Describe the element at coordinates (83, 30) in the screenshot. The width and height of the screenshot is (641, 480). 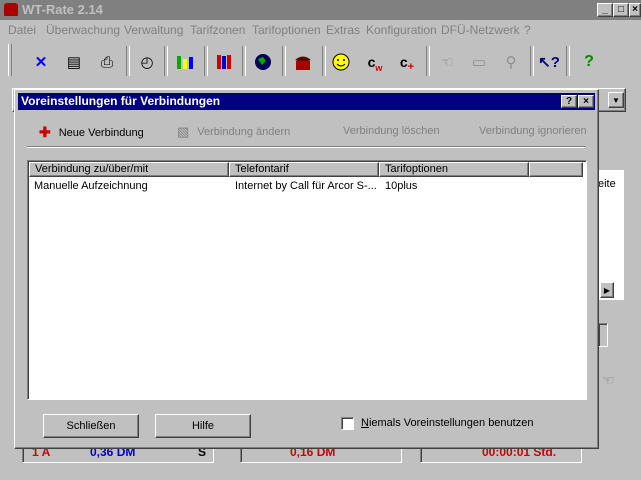
I see `menu-ueberwachung: Überwachung` at that location.